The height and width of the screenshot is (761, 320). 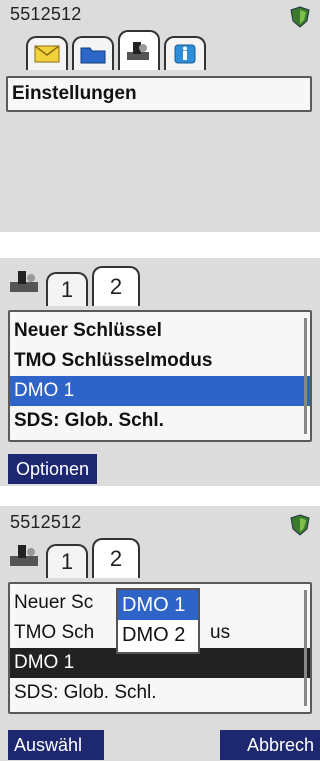 What do you see at coordinates (93, 55) in the screenshot?
I see `folder-icon` at bounding box center [93, 55].